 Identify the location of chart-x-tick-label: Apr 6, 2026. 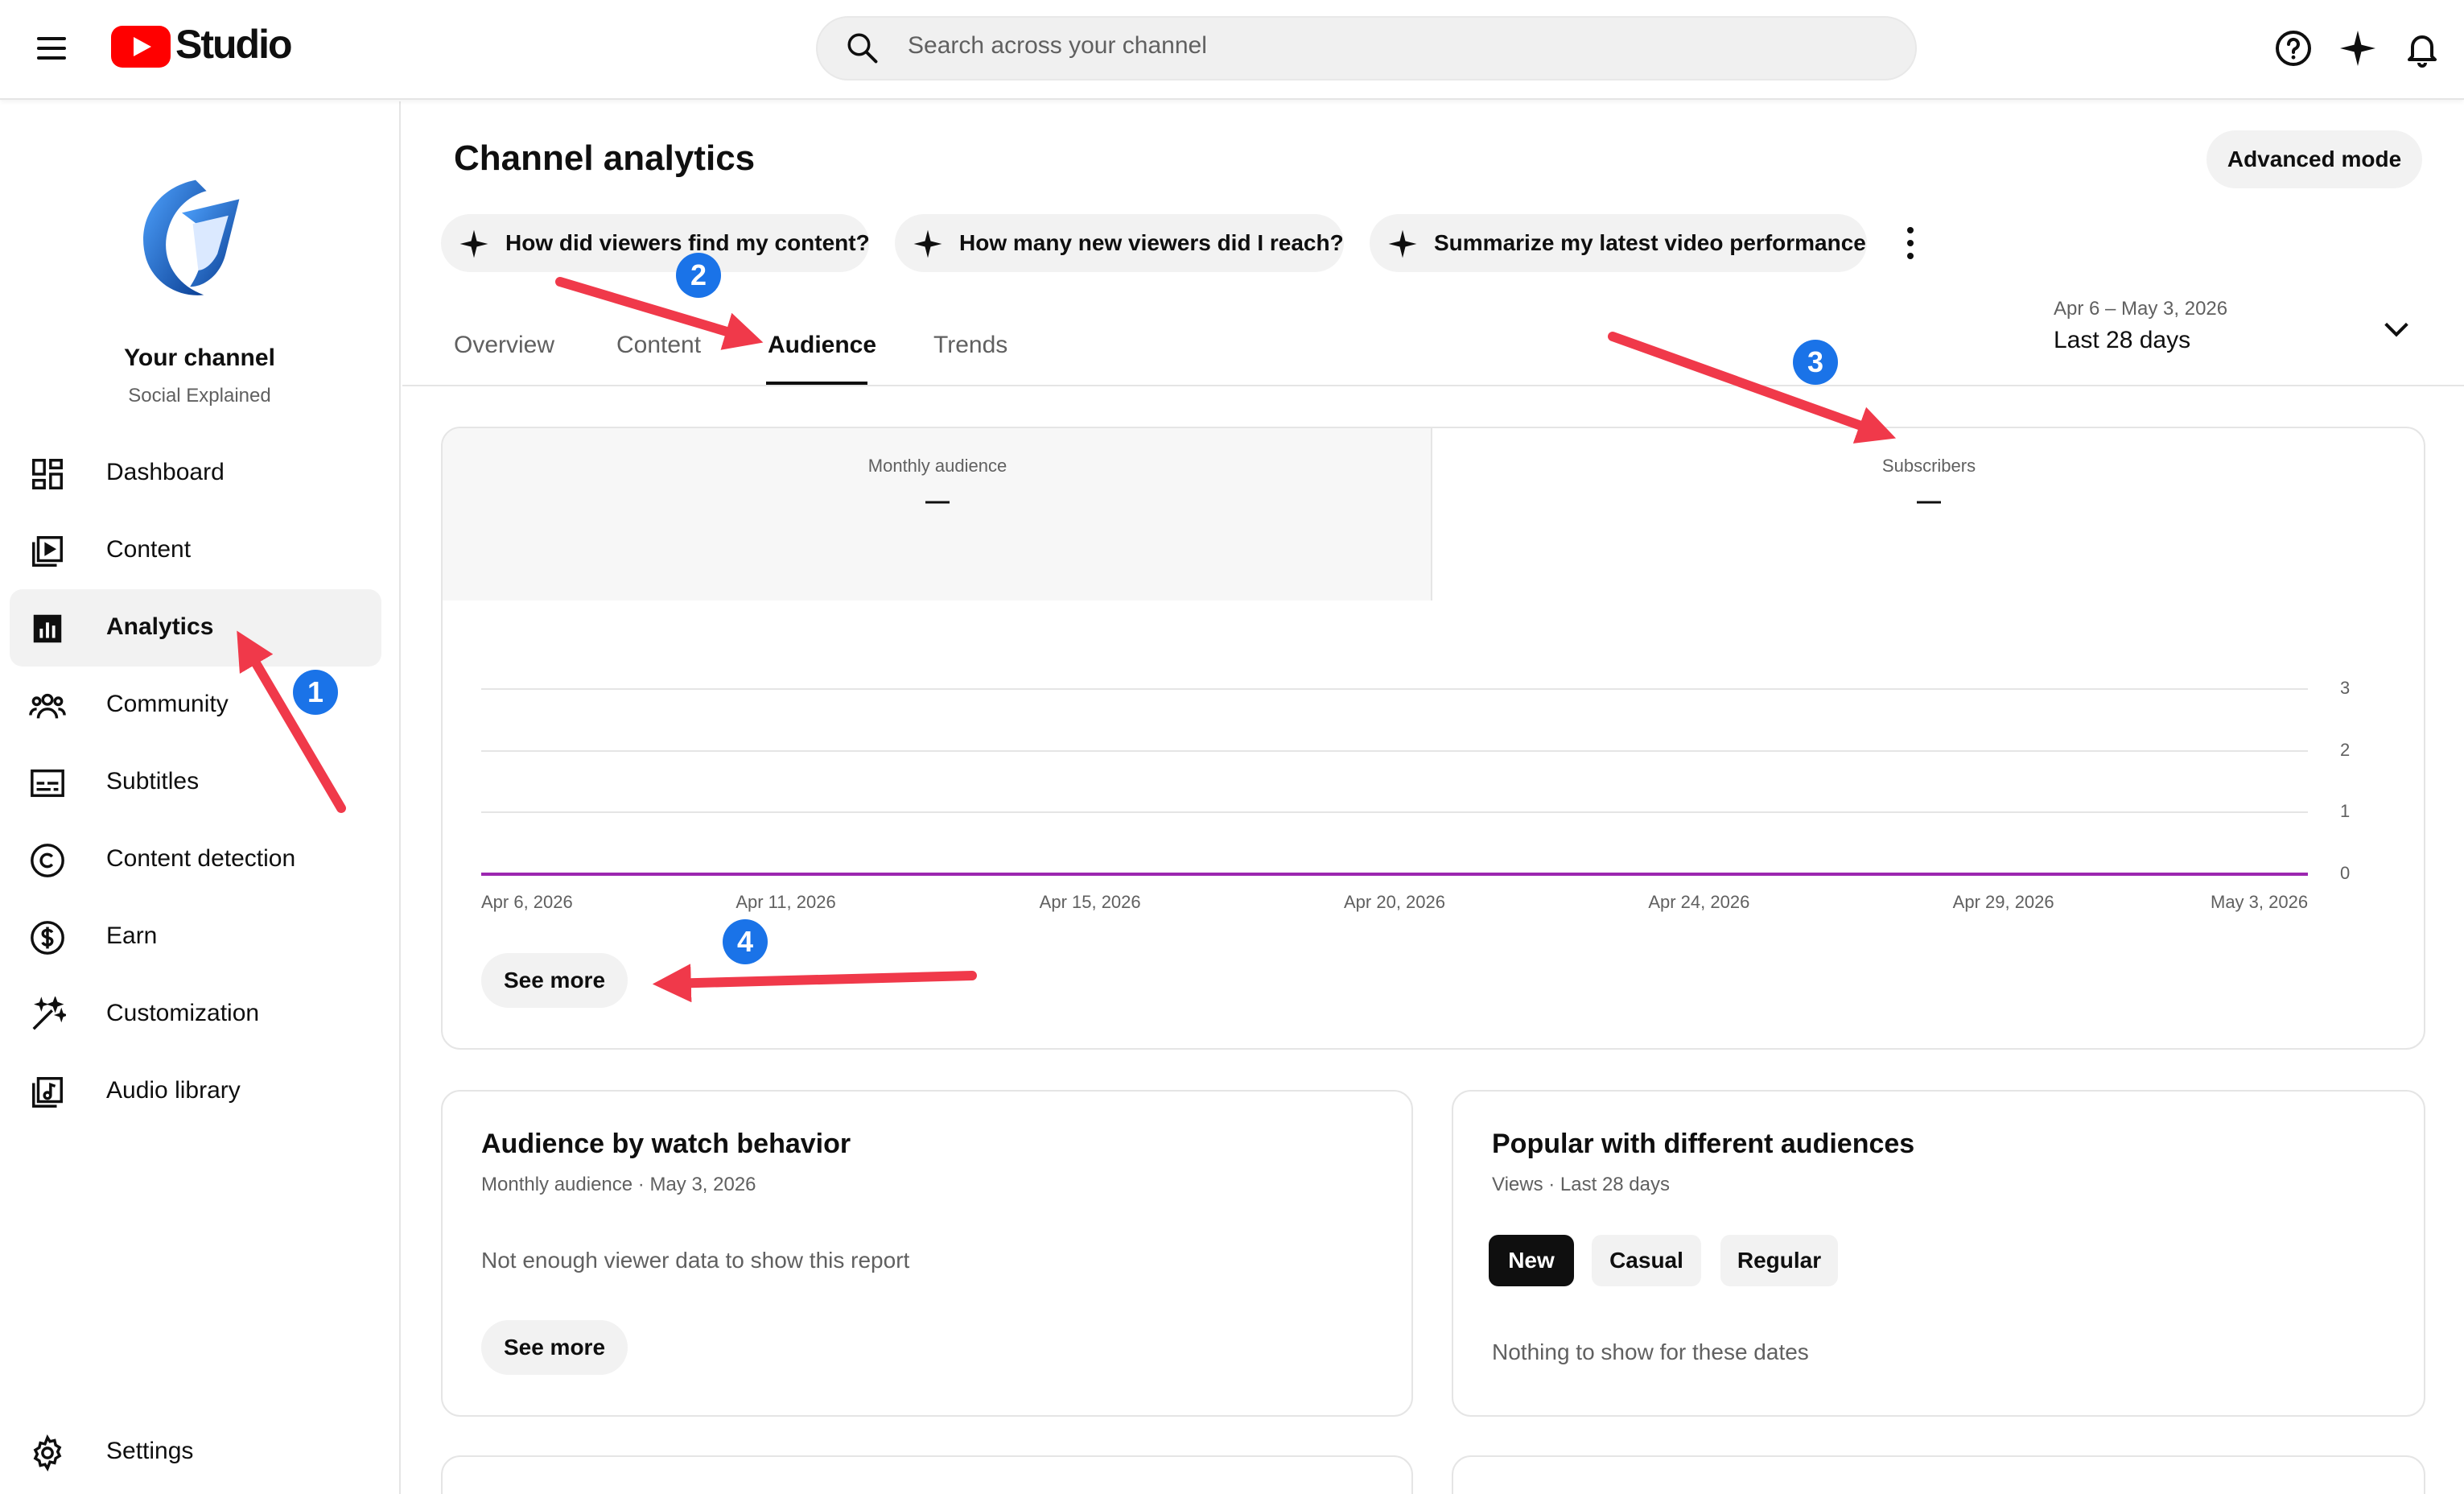
(527, 902).